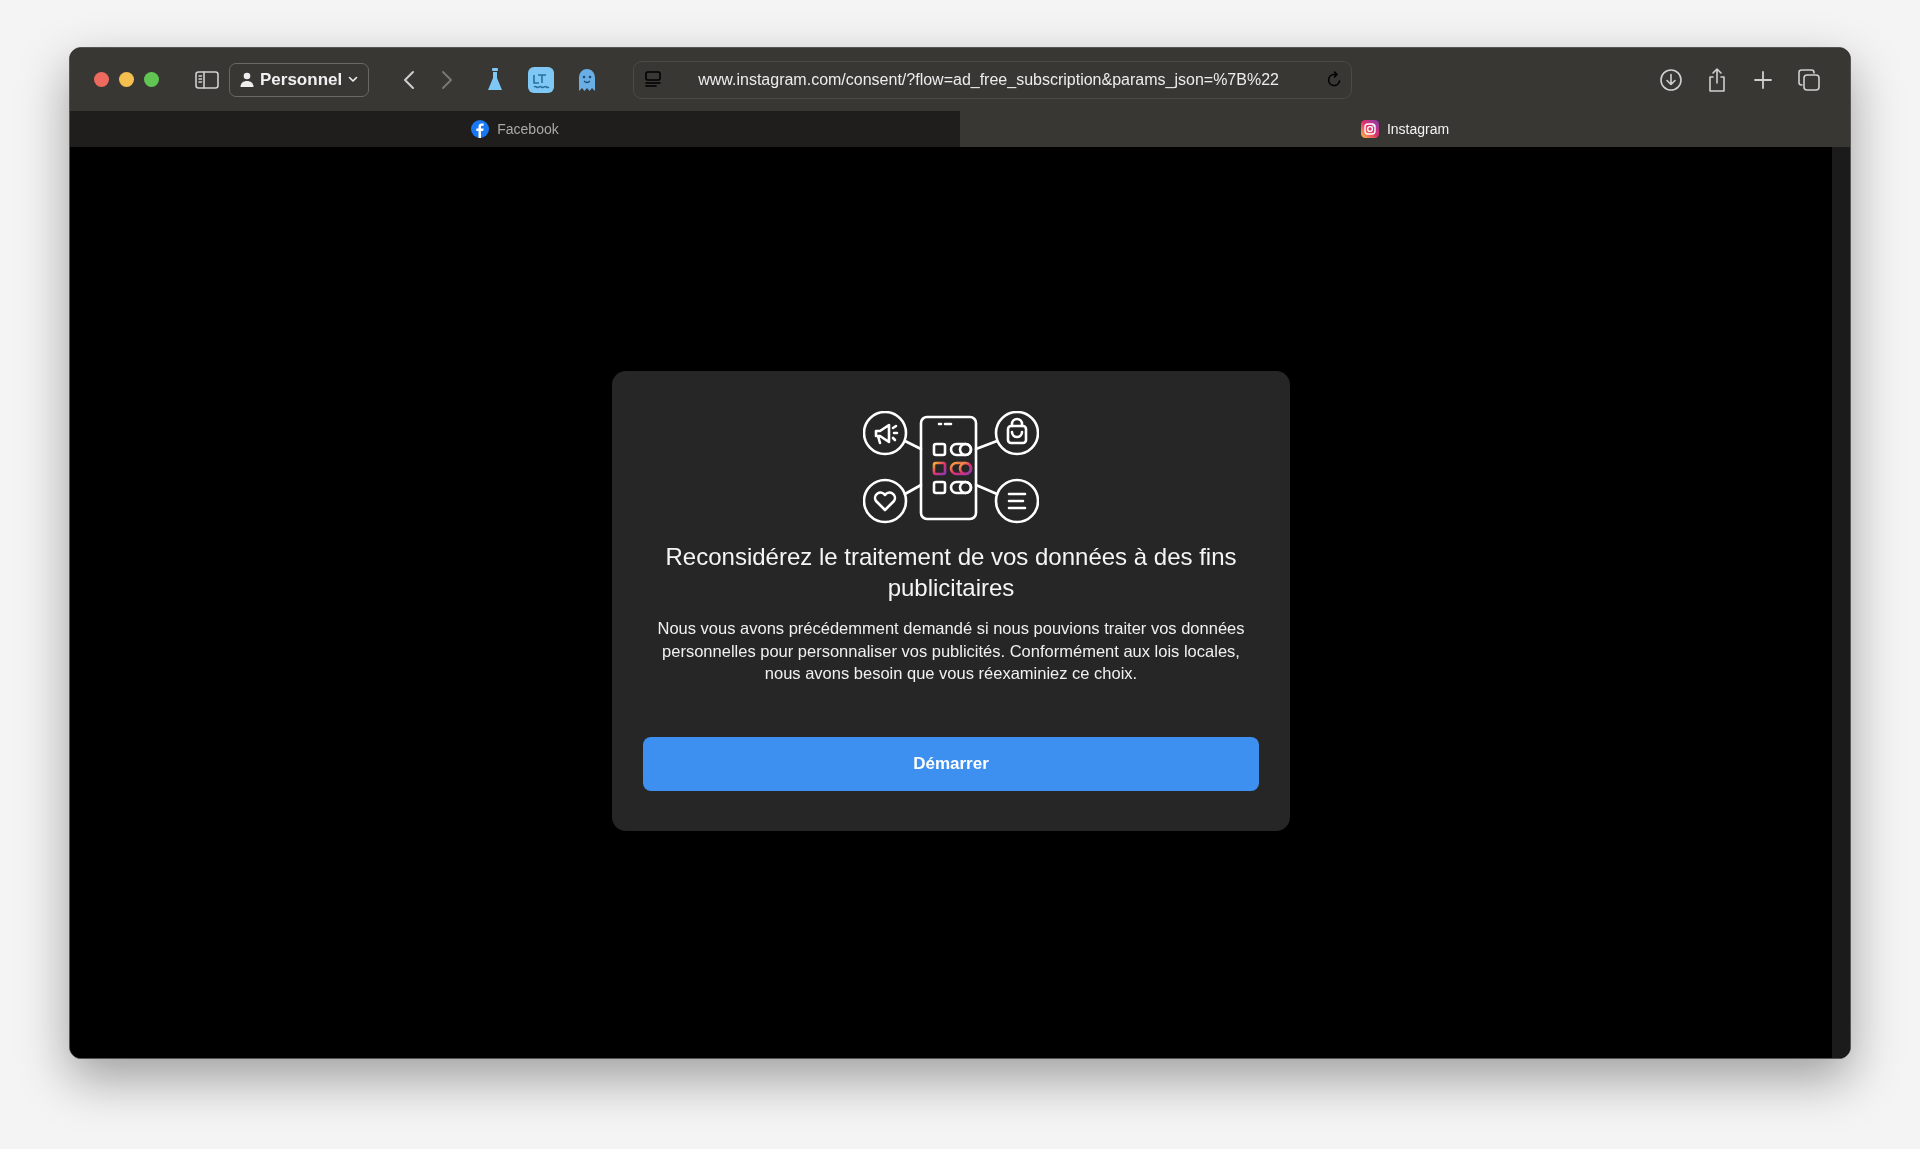 The image size is (1920, 1149). I want to click on maximize-button, so click(151, 79).